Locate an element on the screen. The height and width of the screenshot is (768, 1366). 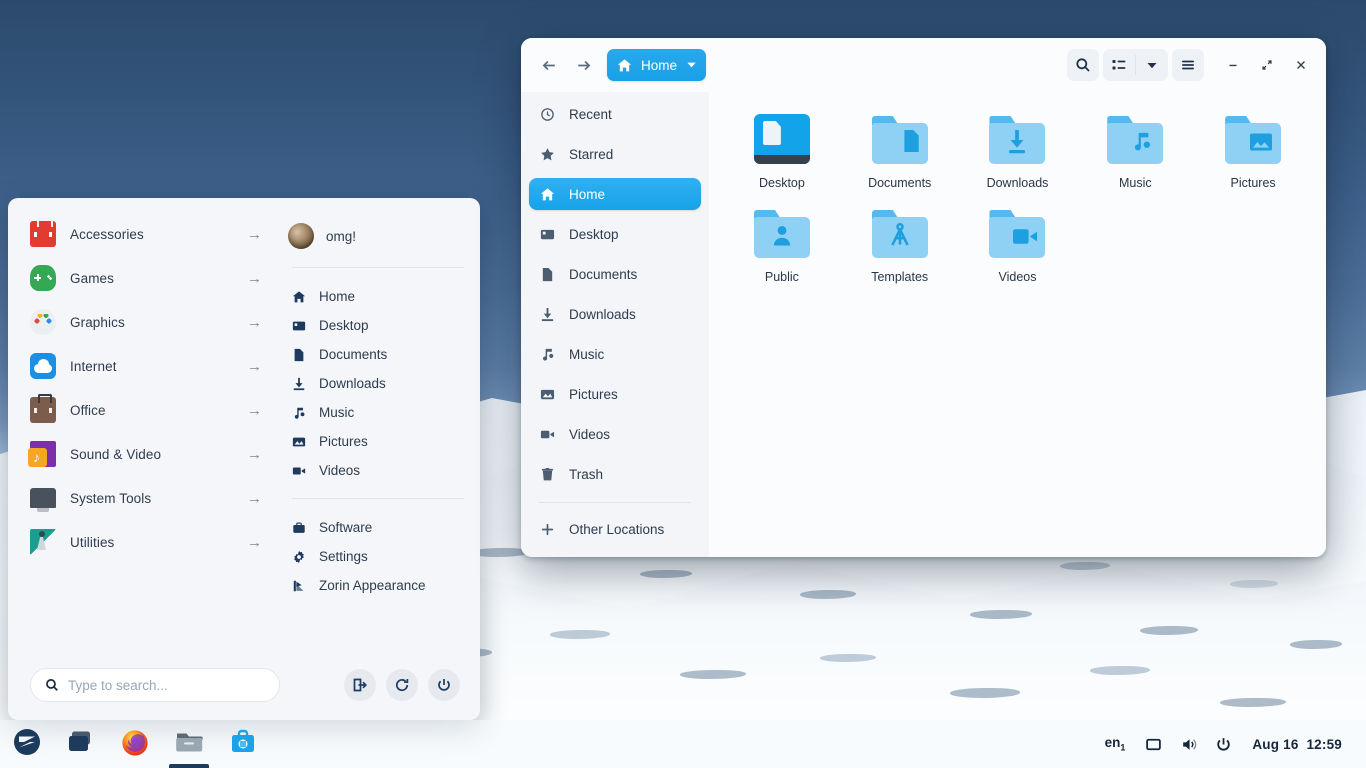
pathbar-home-button: Home is located at coordinates (657, 65).